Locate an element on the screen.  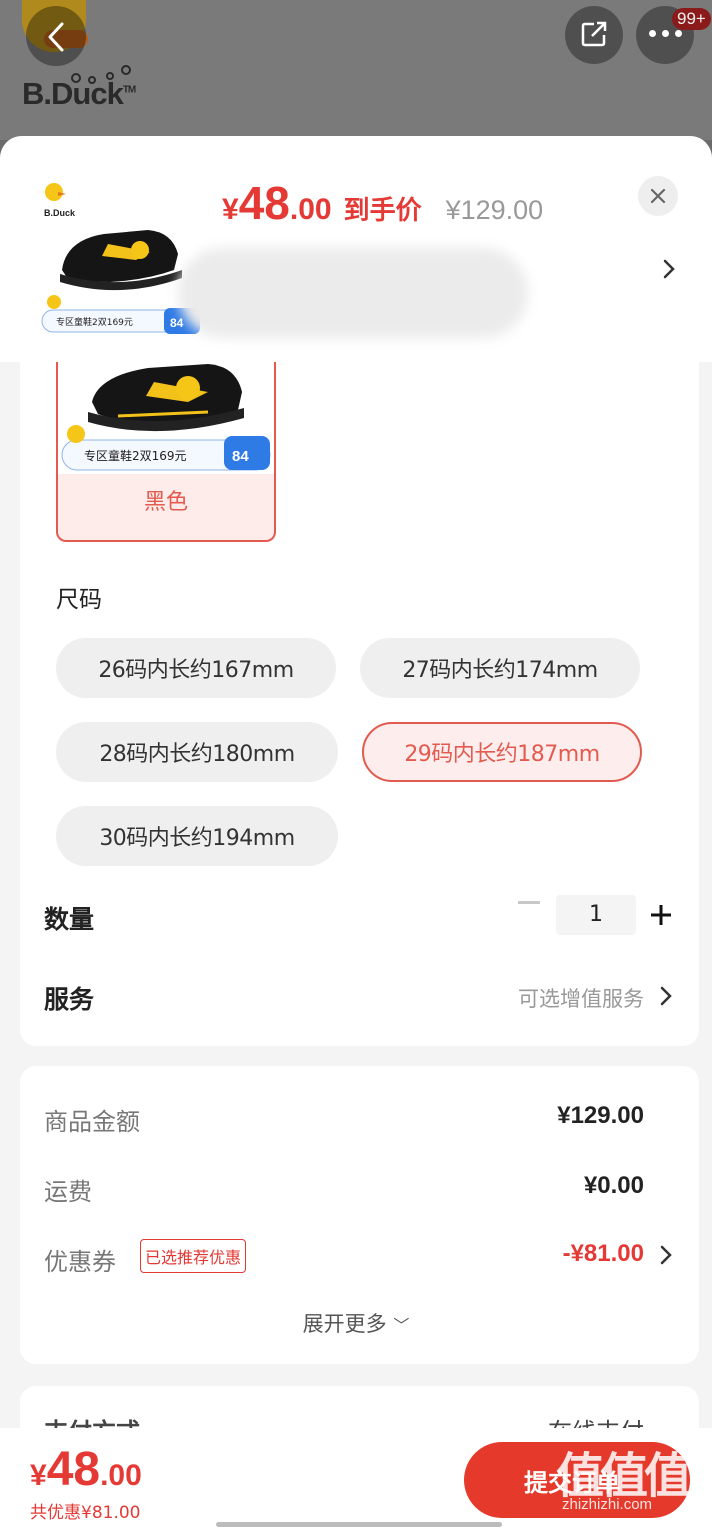
coupon-selected-badge: 已选推荐优惠 is located at coordinates (193, 1256).